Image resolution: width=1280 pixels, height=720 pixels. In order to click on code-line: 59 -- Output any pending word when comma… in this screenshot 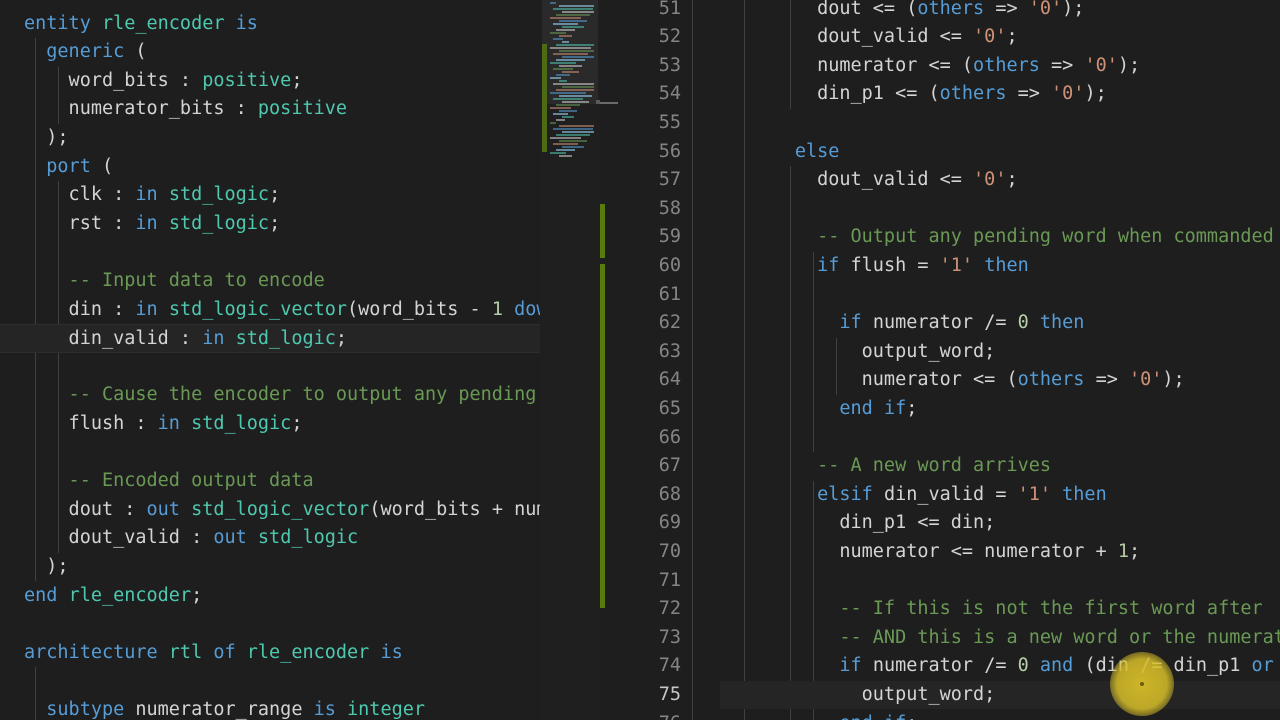, I will do `click(950, 237)`.